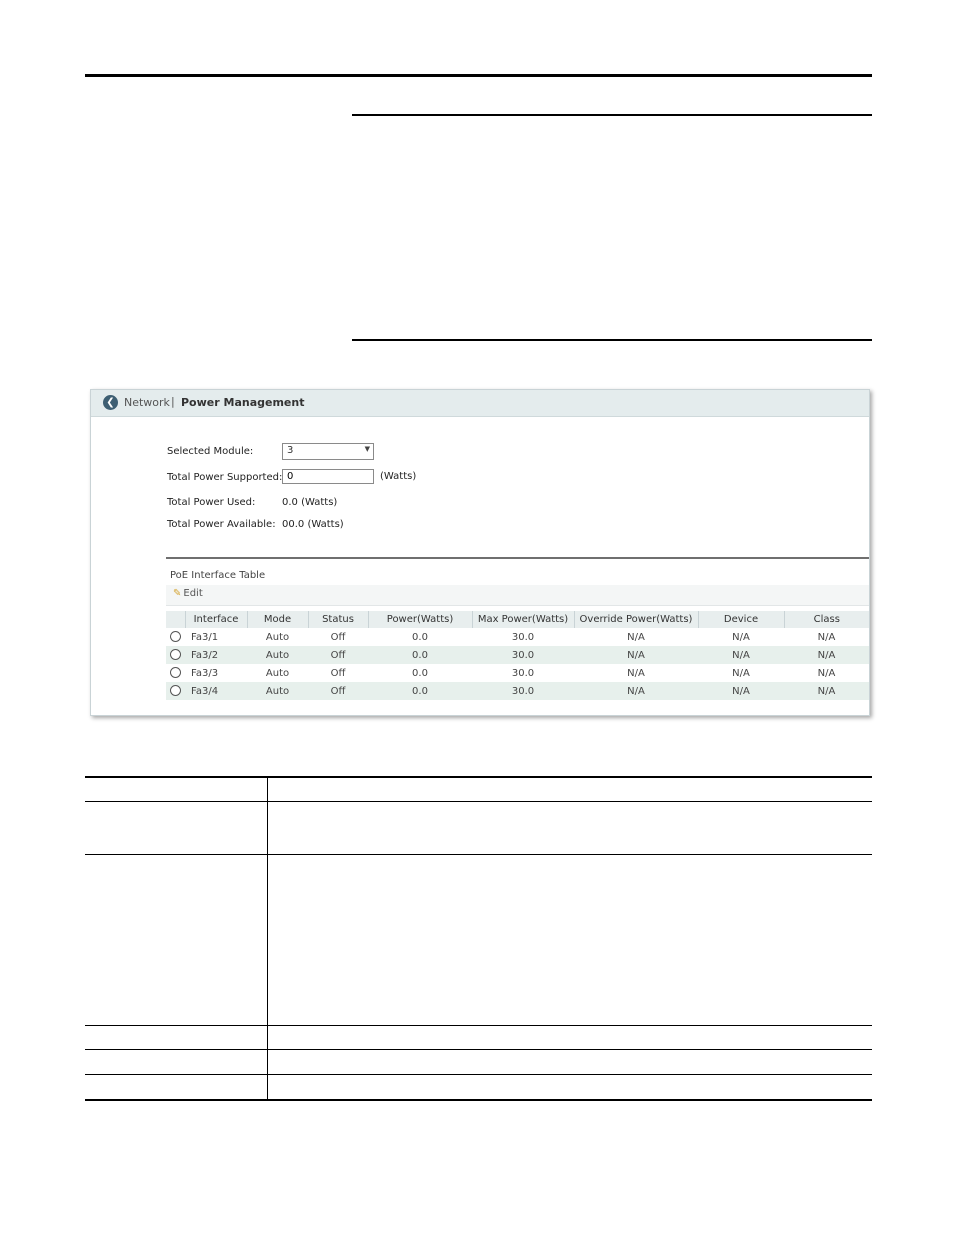  Describe the element at coordinates (267, 938) in the screenshot. I see `doc-table-column-divider` at that location.